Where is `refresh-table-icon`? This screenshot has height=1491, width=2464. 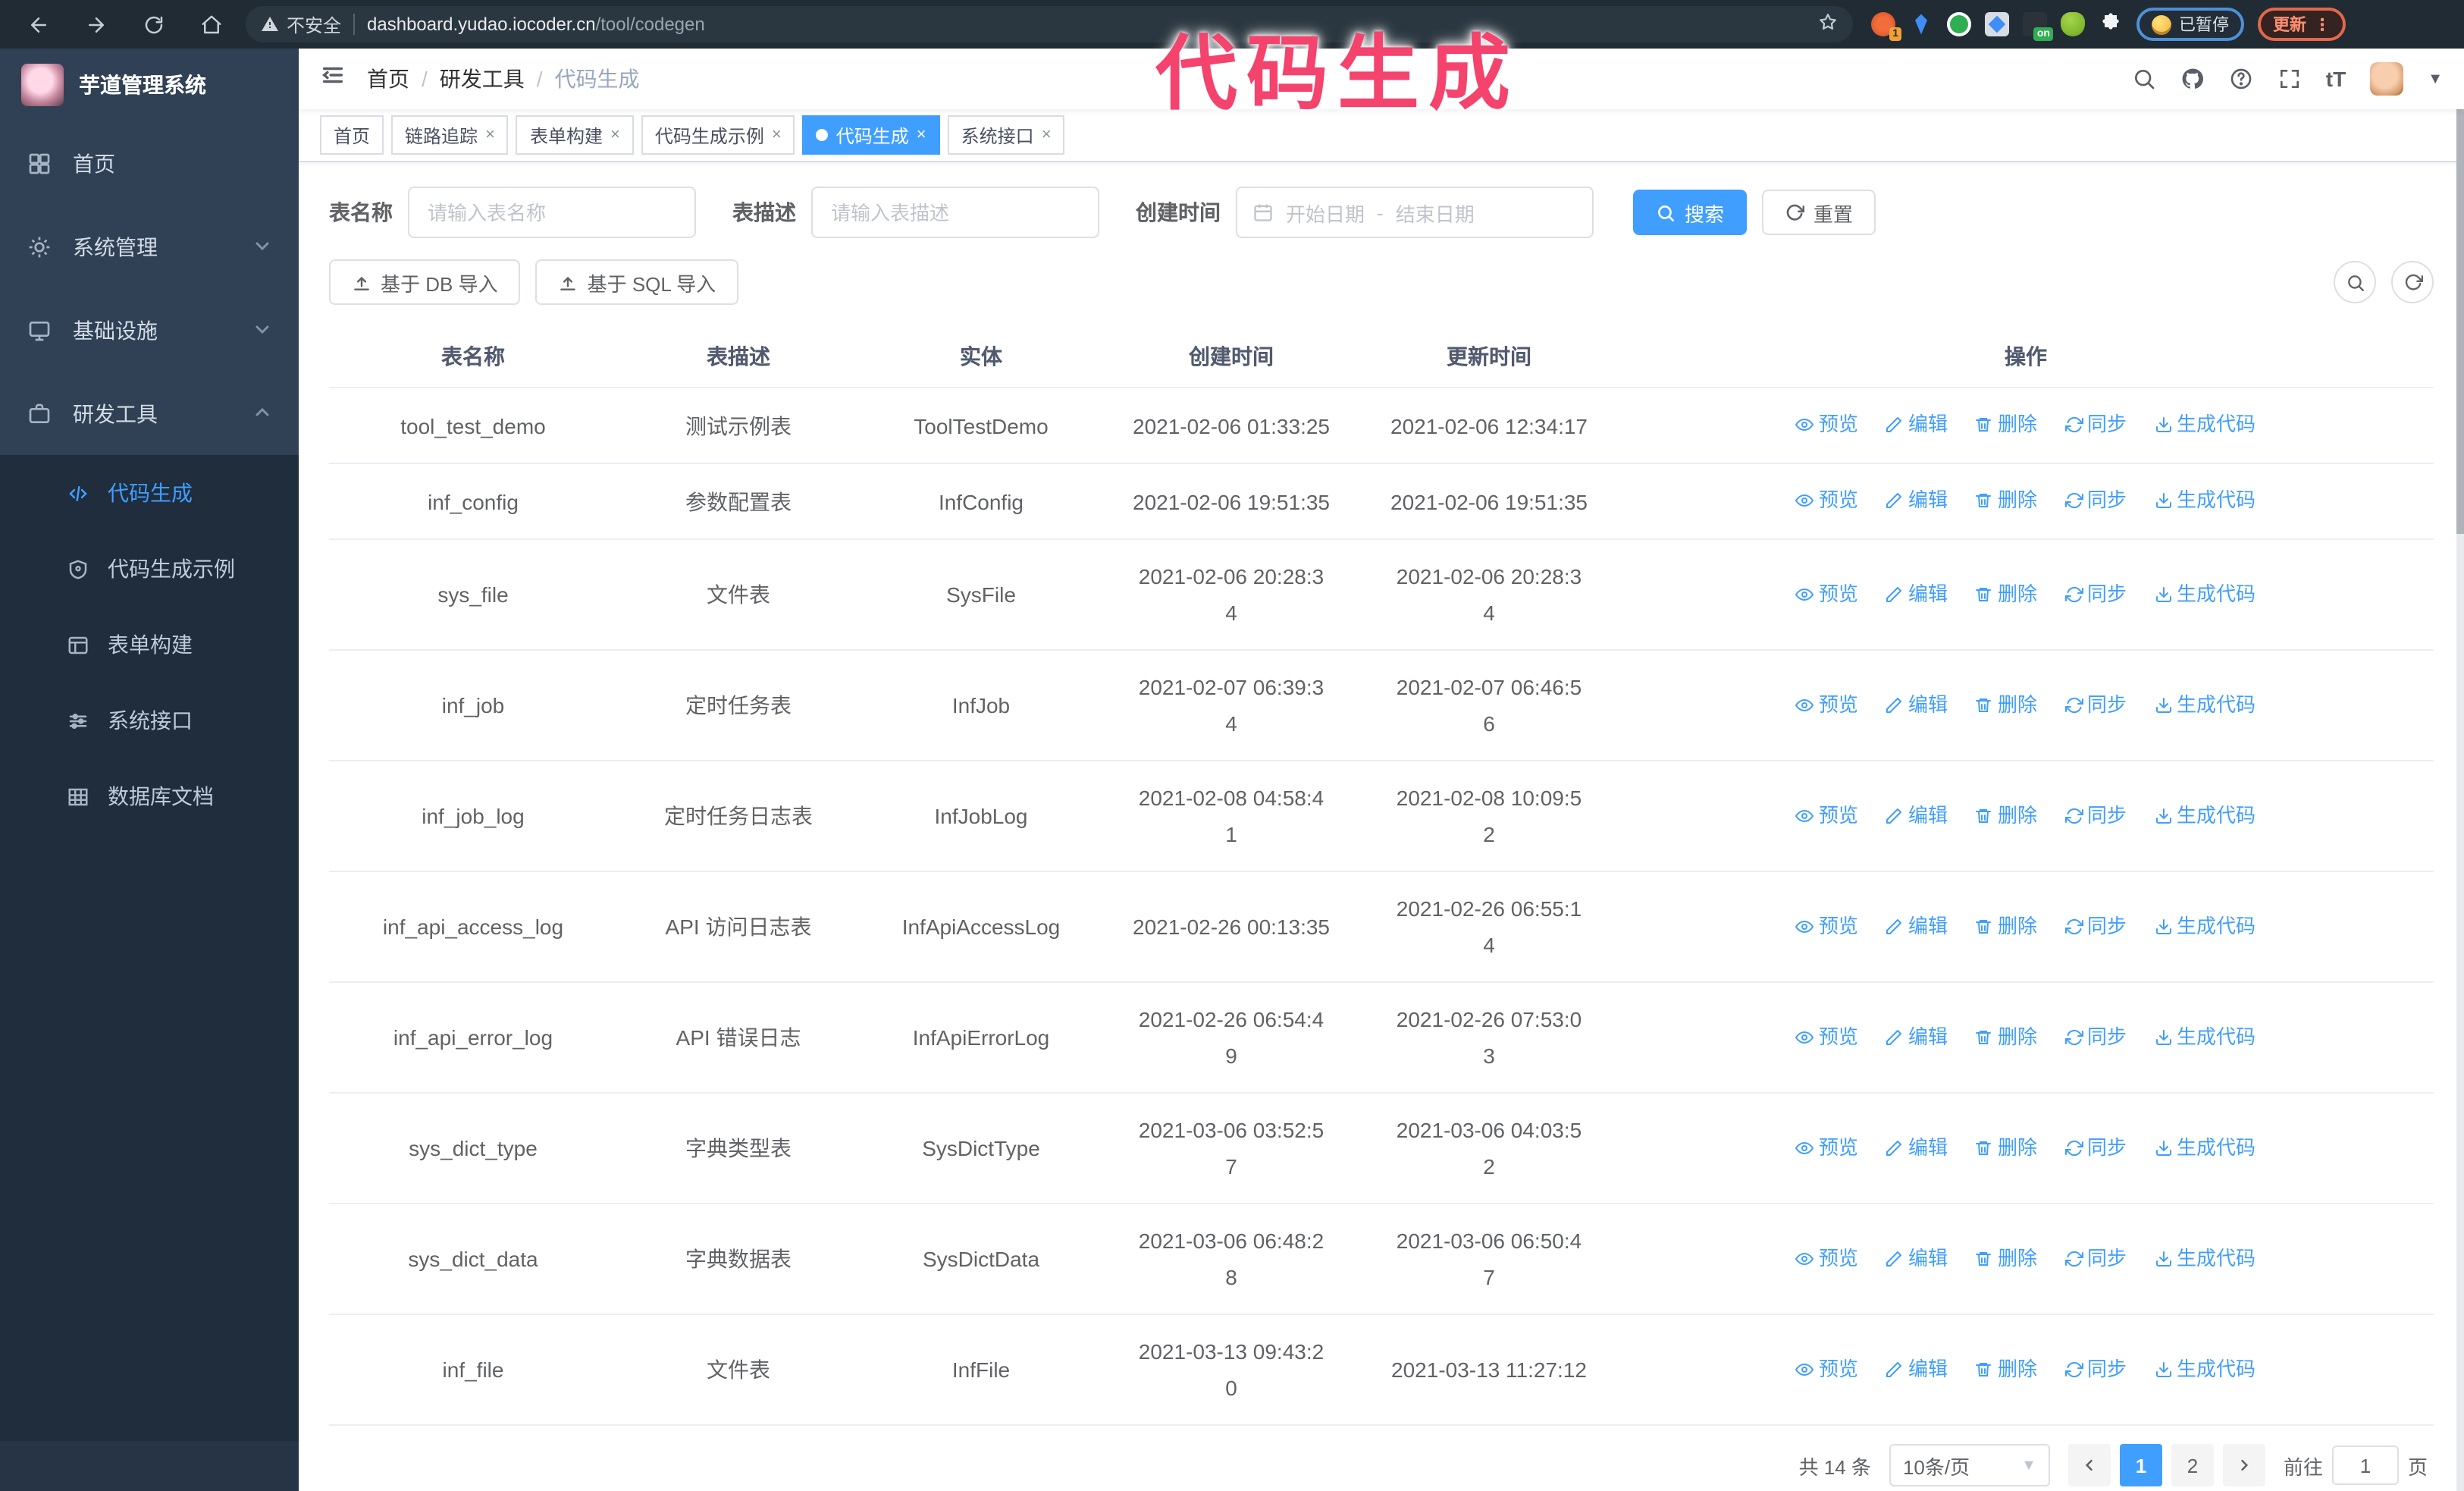
refresh-table-icon is located at coordinates (2412, 282).